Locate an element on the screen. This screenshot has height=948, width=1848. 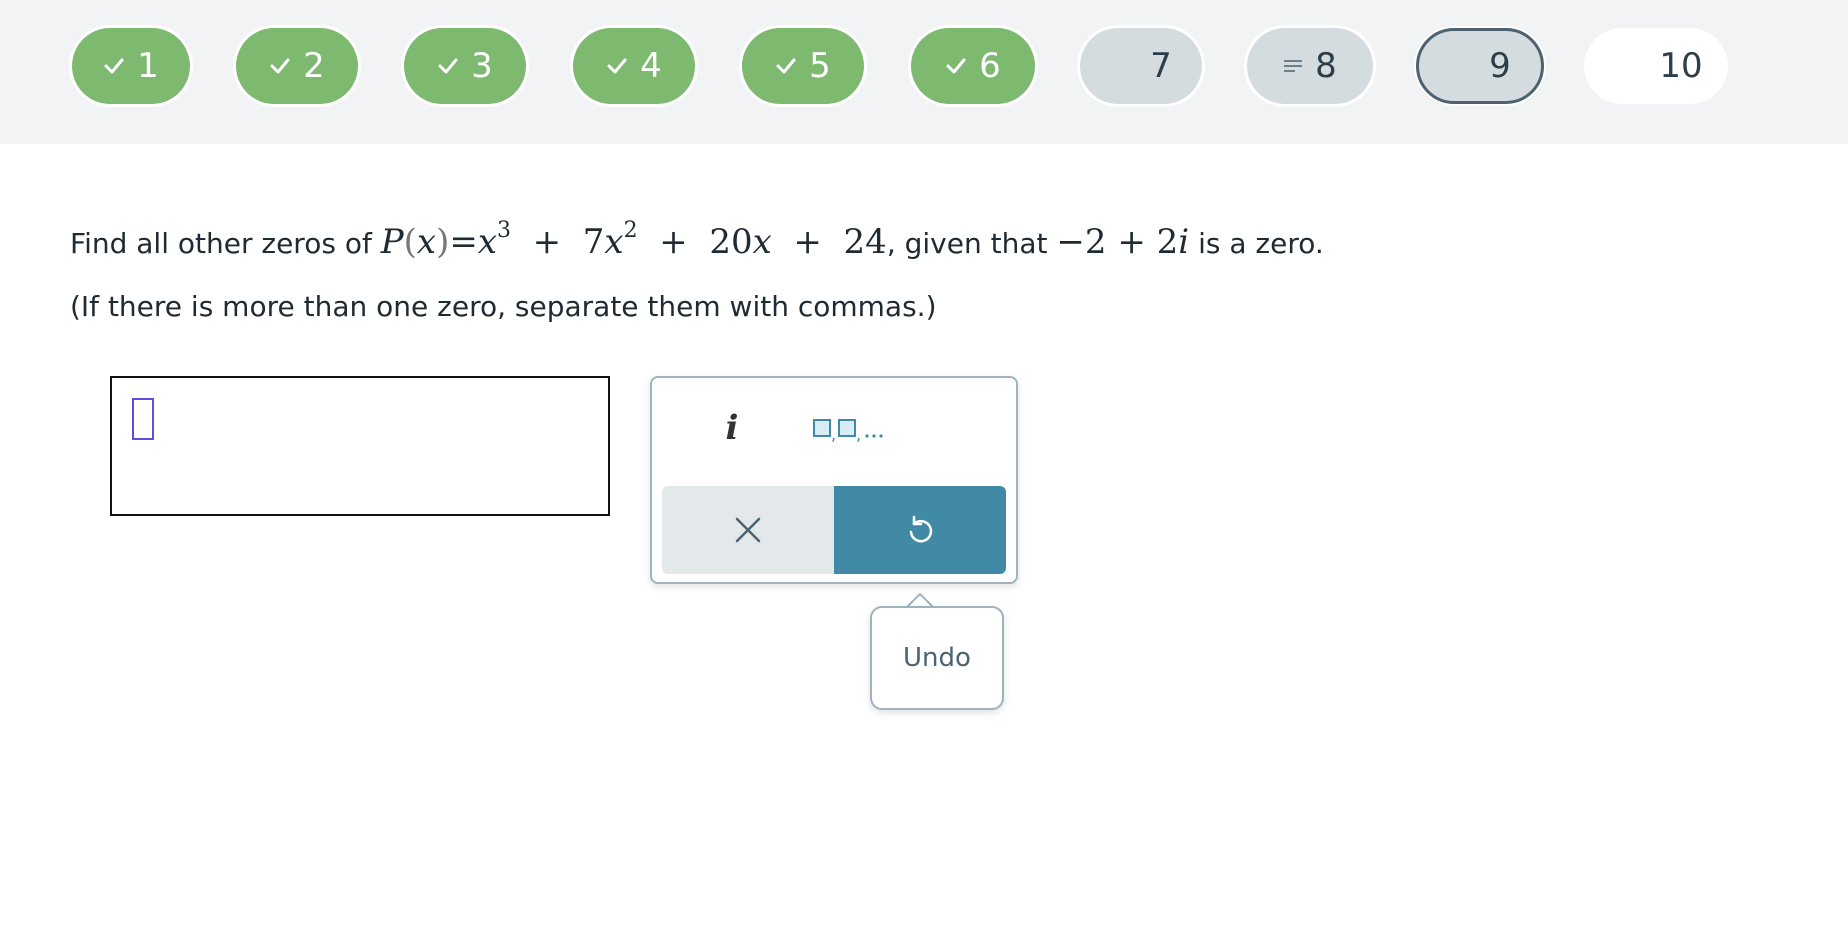
question-7-button: 7 is located at coordinates (1141, 66).